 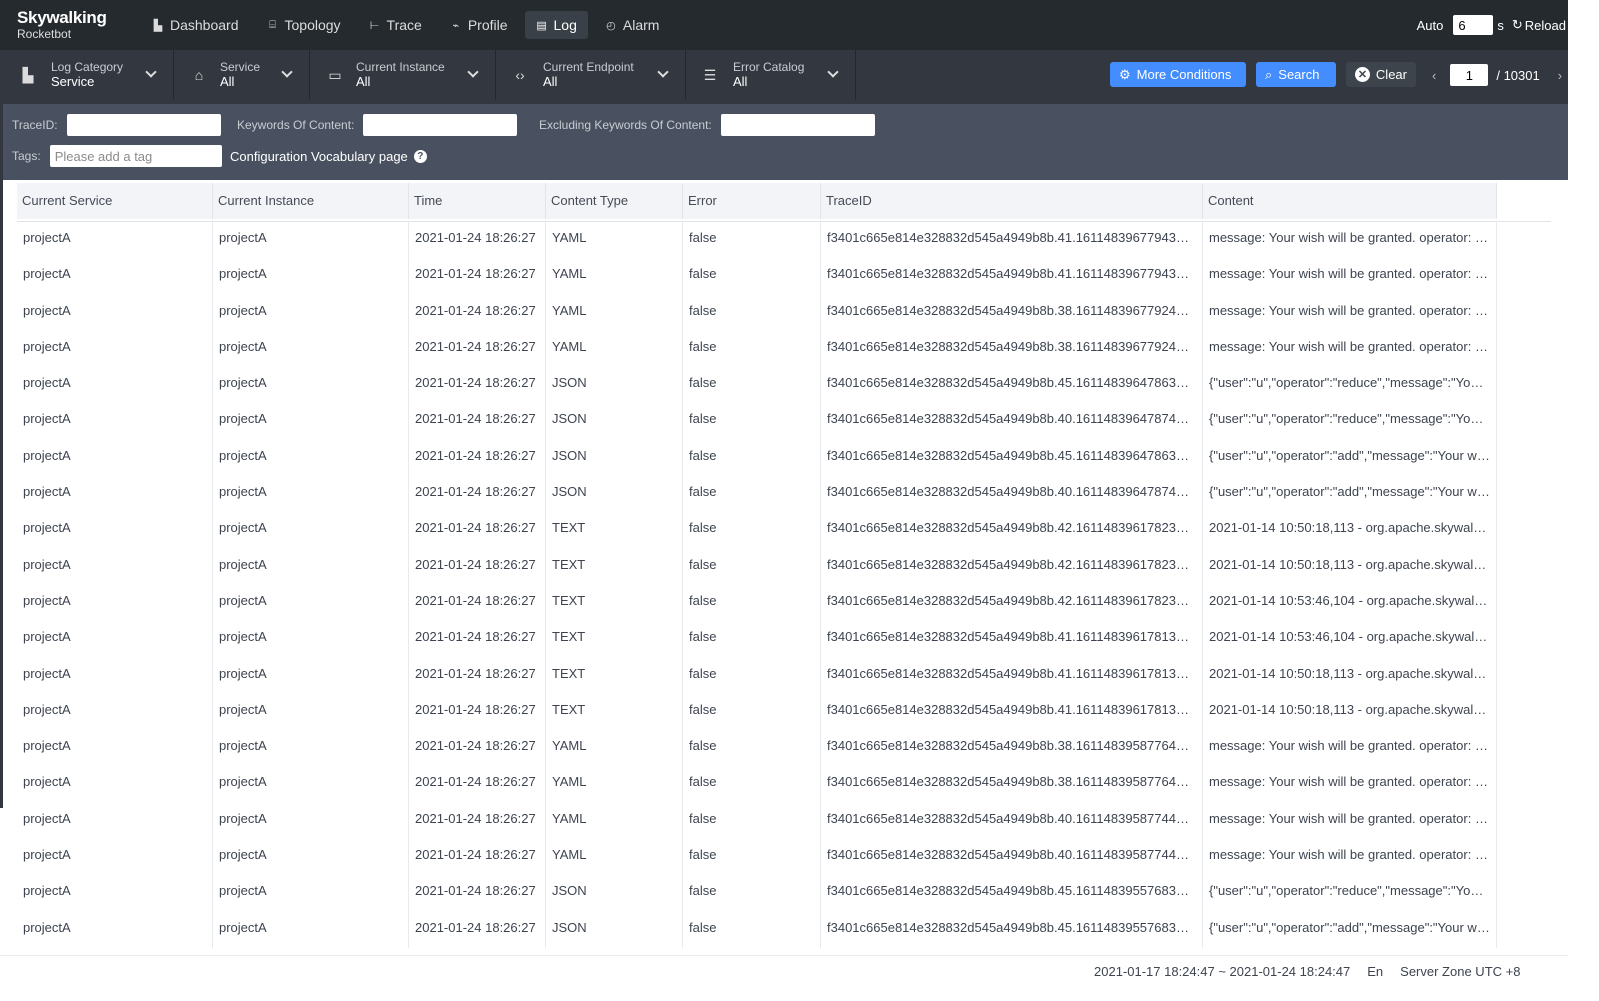 What do you see at coordinates (1296, 74) in the screenshot?
I see `search-button: ⌕ Search` at bounding box center [1296, 74].